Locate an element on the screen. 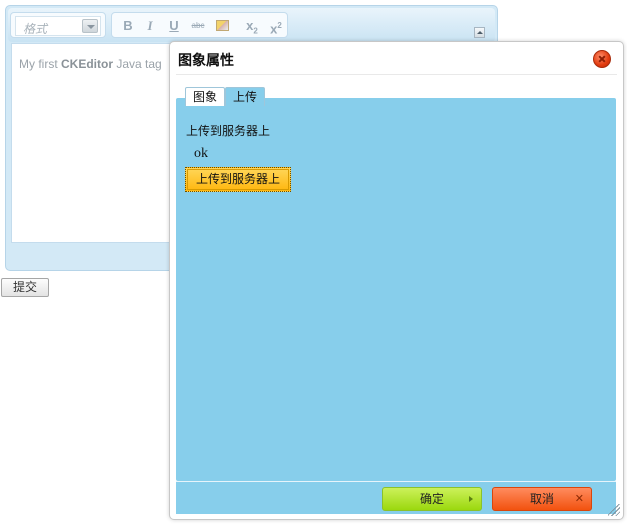 The width and height of the screenshot is (627, 525). style-group: B I U abc x2 x2 is located at coordinates (199, 25).